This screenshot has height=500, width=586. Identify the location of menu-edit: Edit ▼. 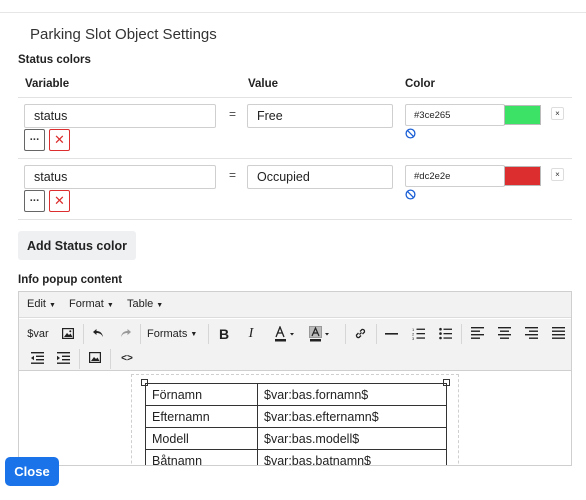
(41, 304).